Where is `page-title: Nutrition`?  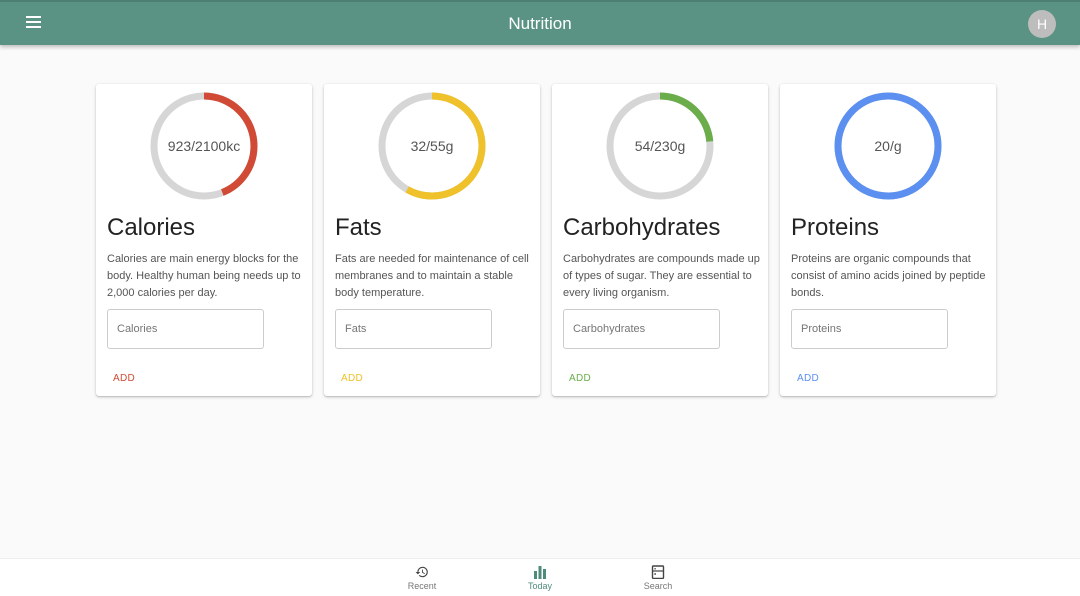 page-title: Nutrition is located at coordinates (540, 23).